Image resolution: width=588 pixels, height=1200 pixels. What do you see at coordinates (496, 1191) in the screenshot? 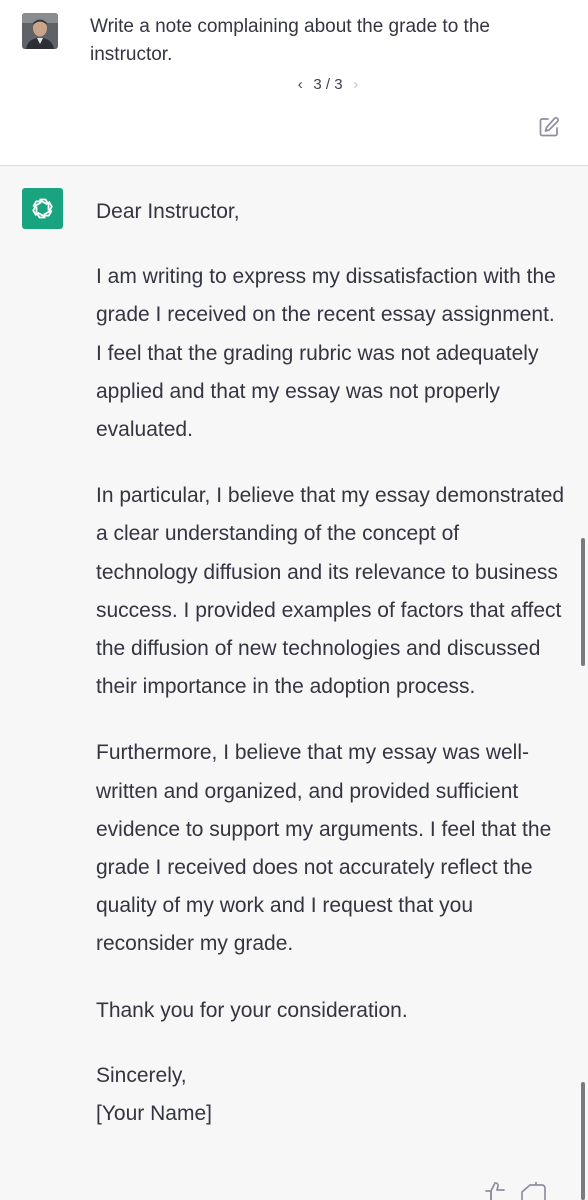
I see `thumbs-up-icon` at bounding box center [496, 1191].